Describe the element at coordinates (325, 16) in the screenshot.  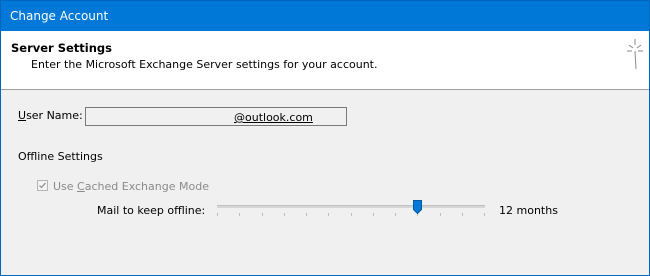
I see `title-bar: Change Account` at that location.